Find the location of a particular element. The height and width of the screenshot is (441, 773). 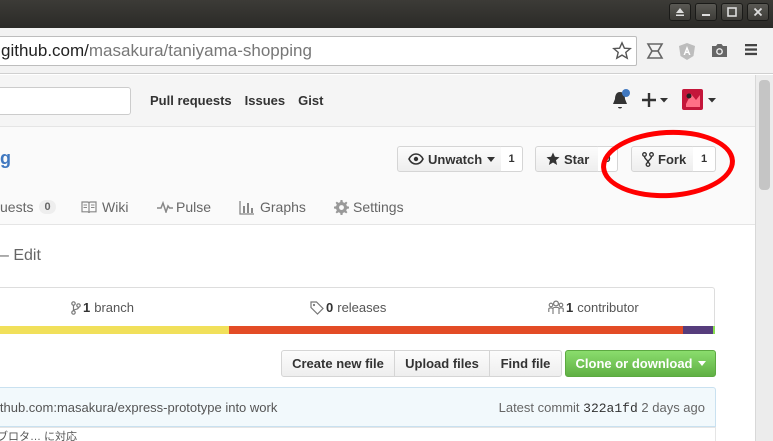

repo-description-edit: – Edit is located at coordinates (20, 256).